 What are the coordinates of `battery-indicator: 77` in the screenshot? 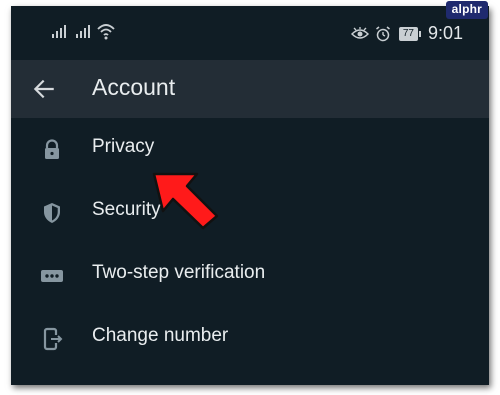 It's located at (410, 33).